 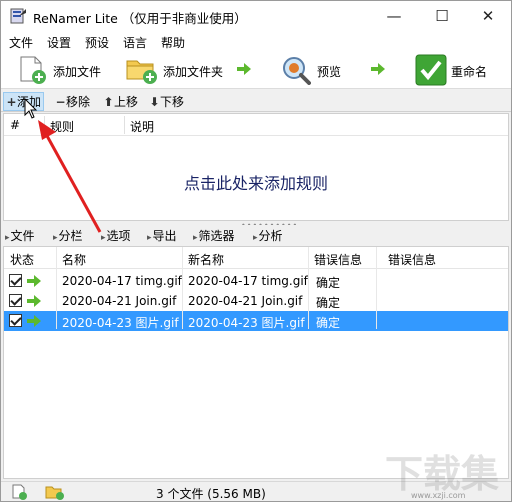 I want to click on rename-label: 重命名, so click(x=469, y=72).